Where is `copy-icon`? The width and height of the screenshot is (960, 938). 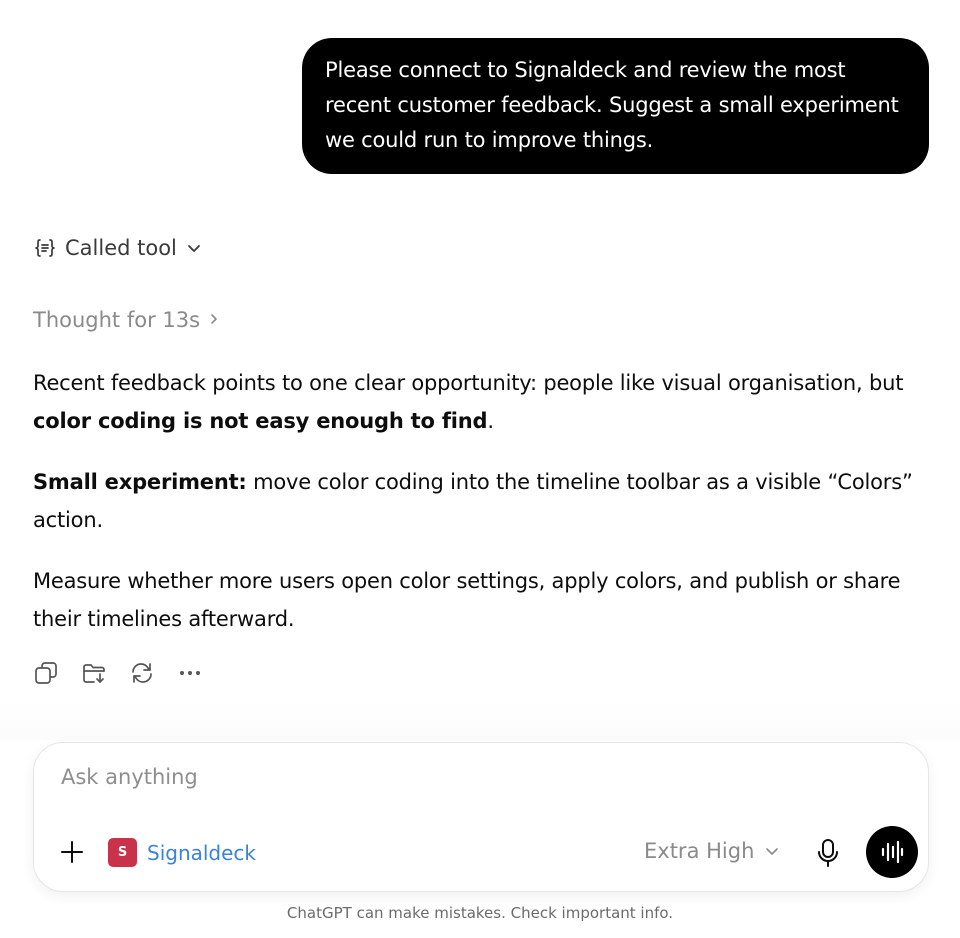 copy-icon is located at coordinates (46, 673).